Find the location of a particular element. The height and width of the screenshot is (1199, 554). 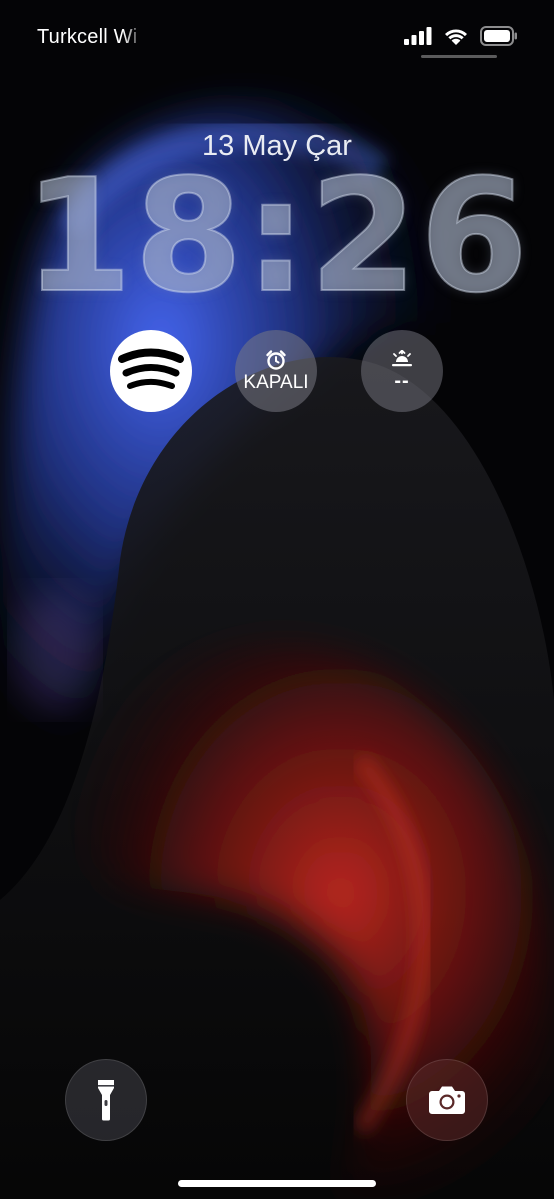

wifi-icon is located at coordinates (456, 37).